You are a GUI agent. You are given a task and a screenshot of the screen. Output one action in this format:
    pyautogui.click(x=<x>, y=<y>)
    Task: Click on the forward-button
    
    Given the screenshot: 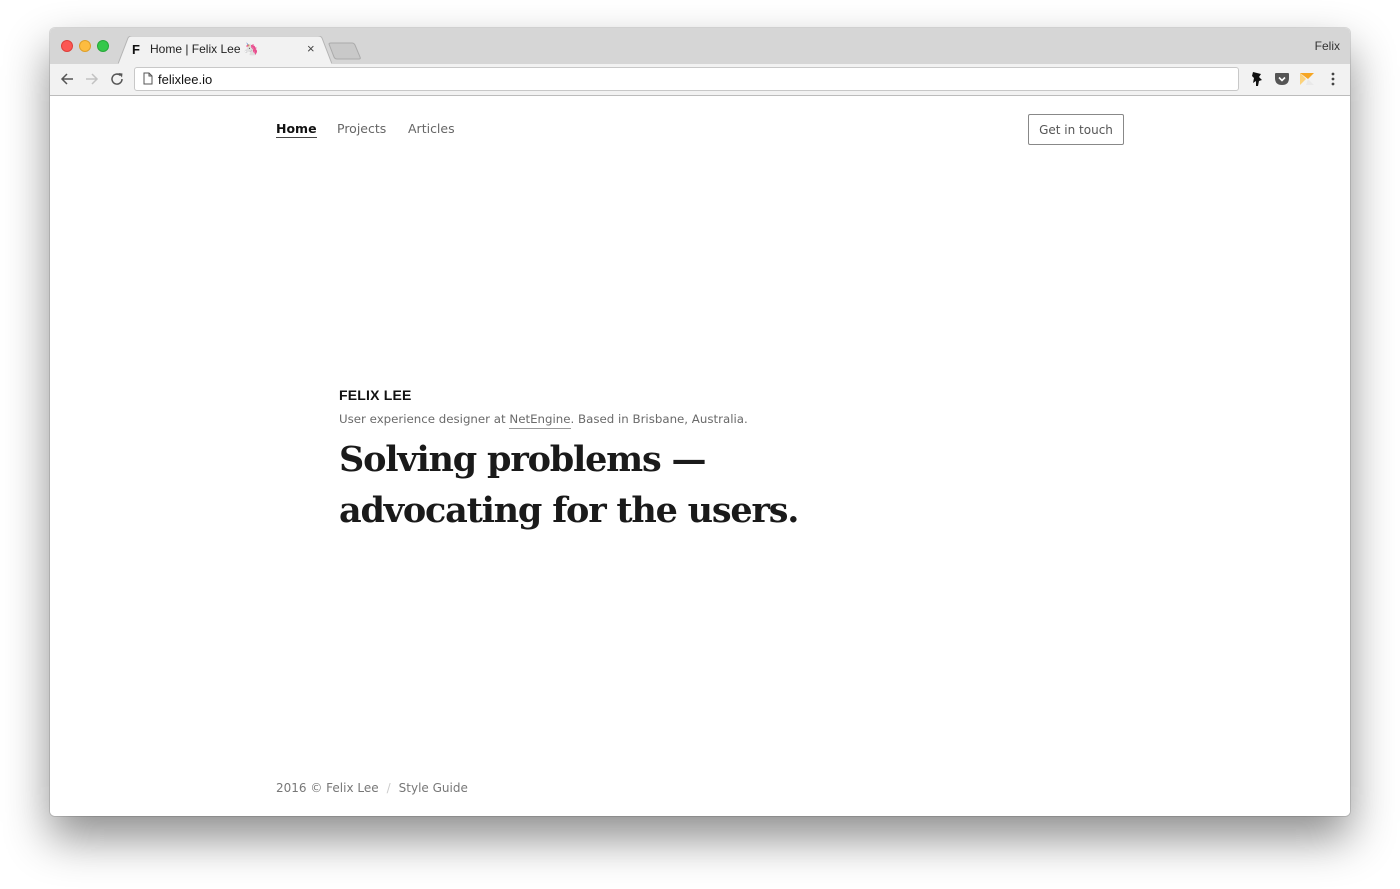 What is the action you would take?
    pyautogui.click(x=92, y=79)
    